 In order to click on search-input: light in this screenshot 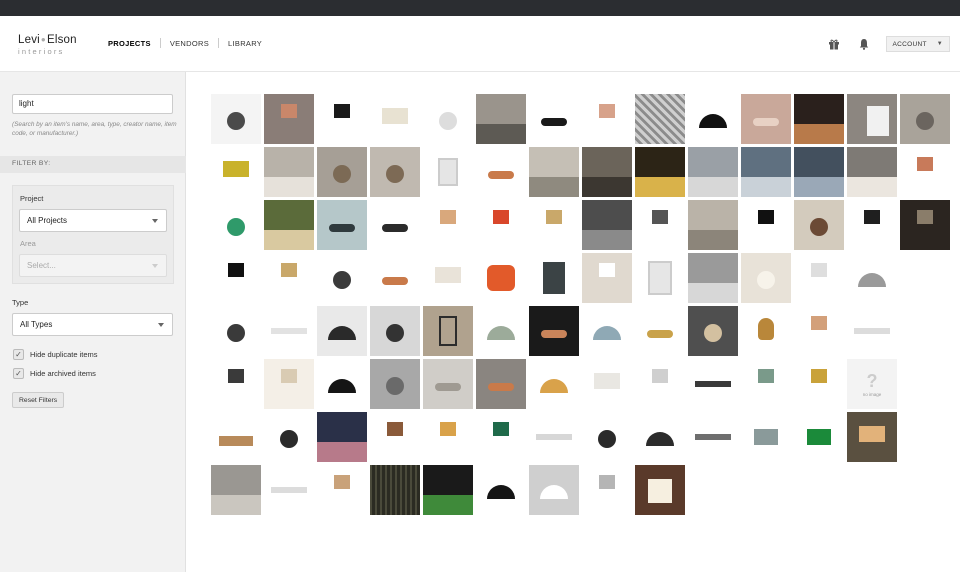, I will do `click(92, 104)`.